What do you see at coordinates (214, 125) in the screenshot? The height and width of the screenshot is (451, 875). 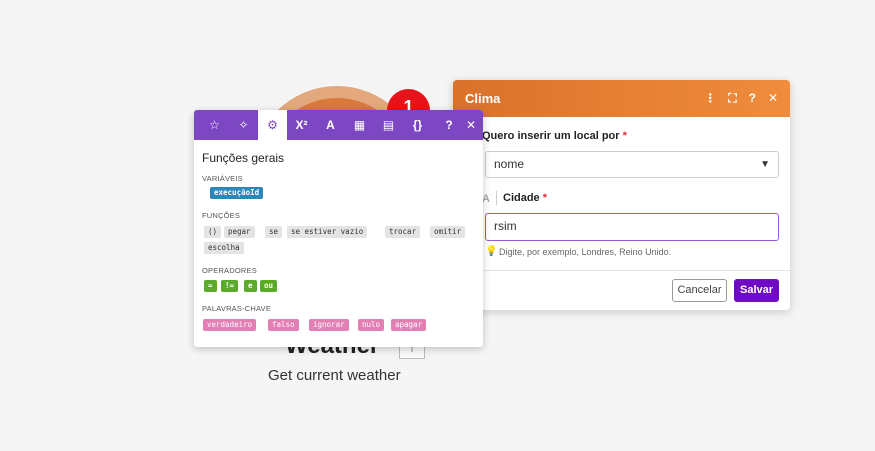 I see `tab-star-icon: ☆` at bounding box center [214, 125].